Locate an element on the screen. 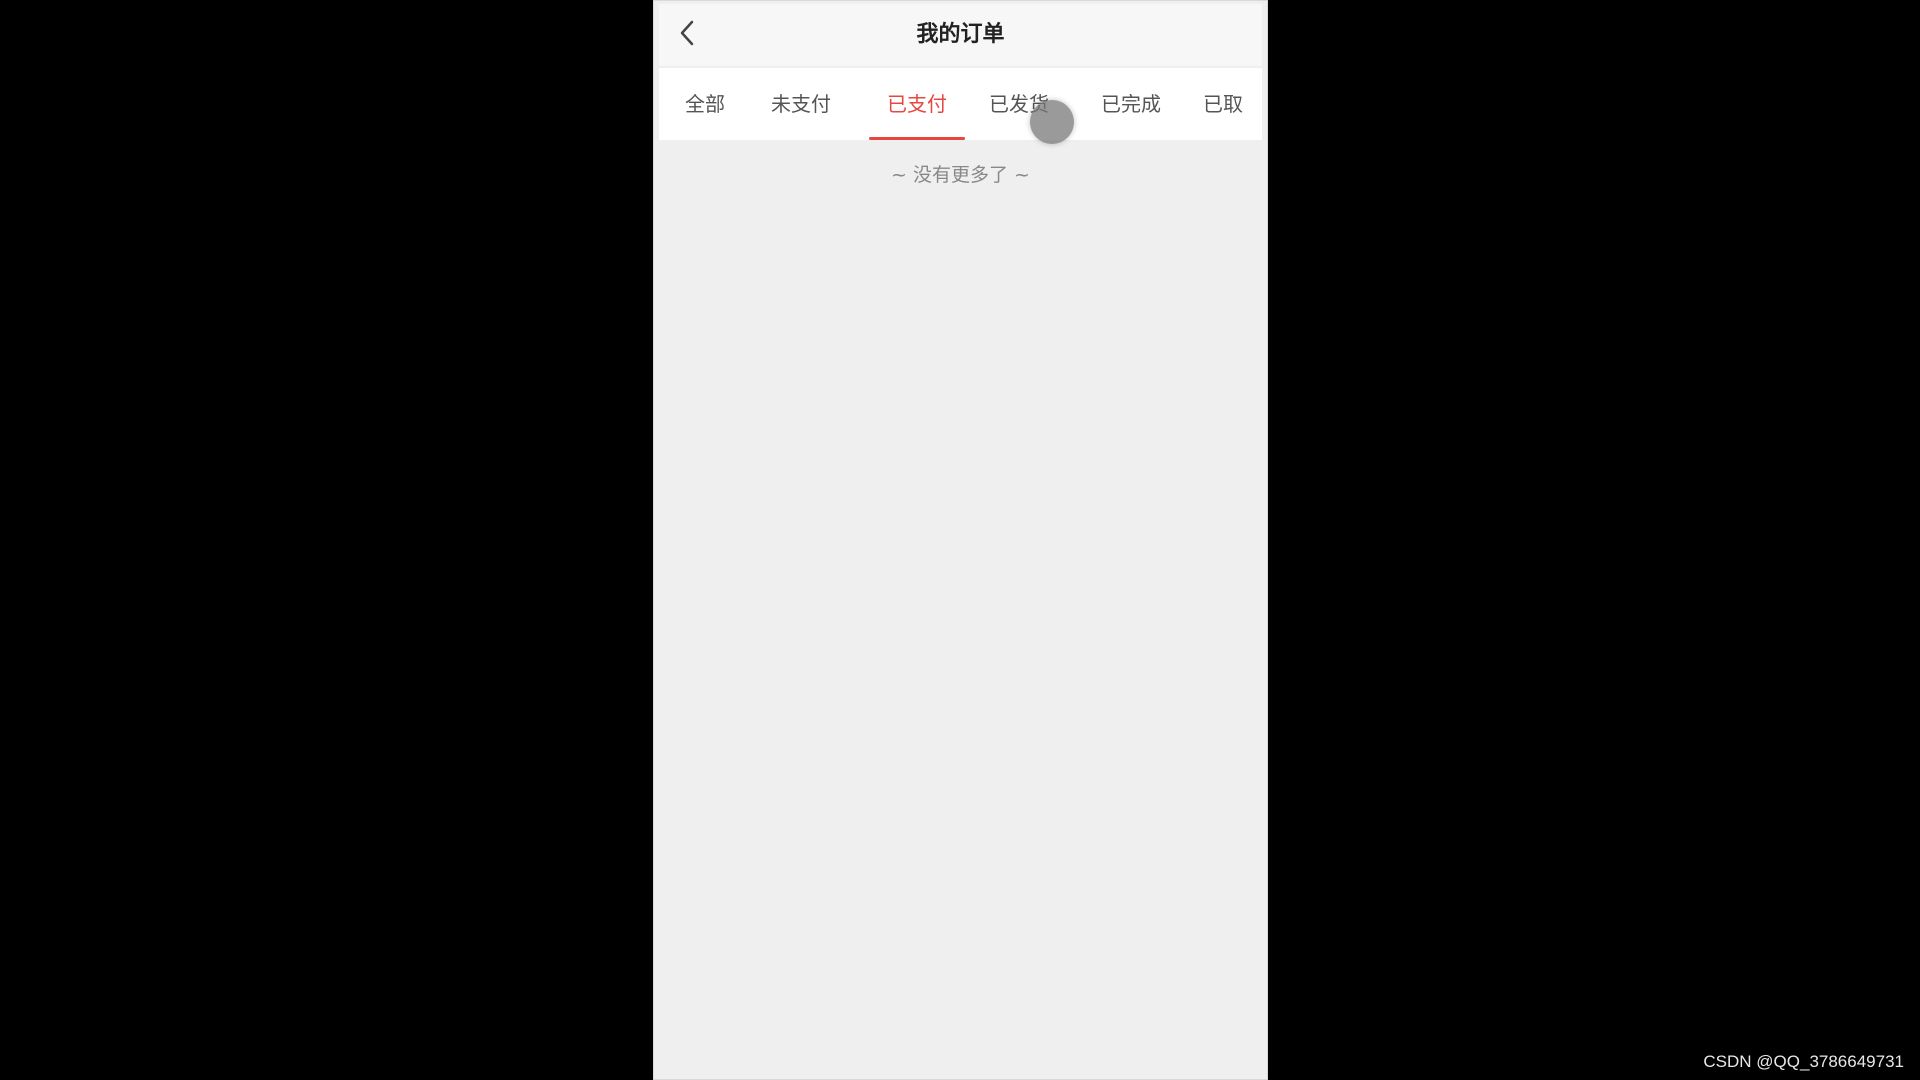  page-title: 我的订单 is located at coordinates (960, 34).